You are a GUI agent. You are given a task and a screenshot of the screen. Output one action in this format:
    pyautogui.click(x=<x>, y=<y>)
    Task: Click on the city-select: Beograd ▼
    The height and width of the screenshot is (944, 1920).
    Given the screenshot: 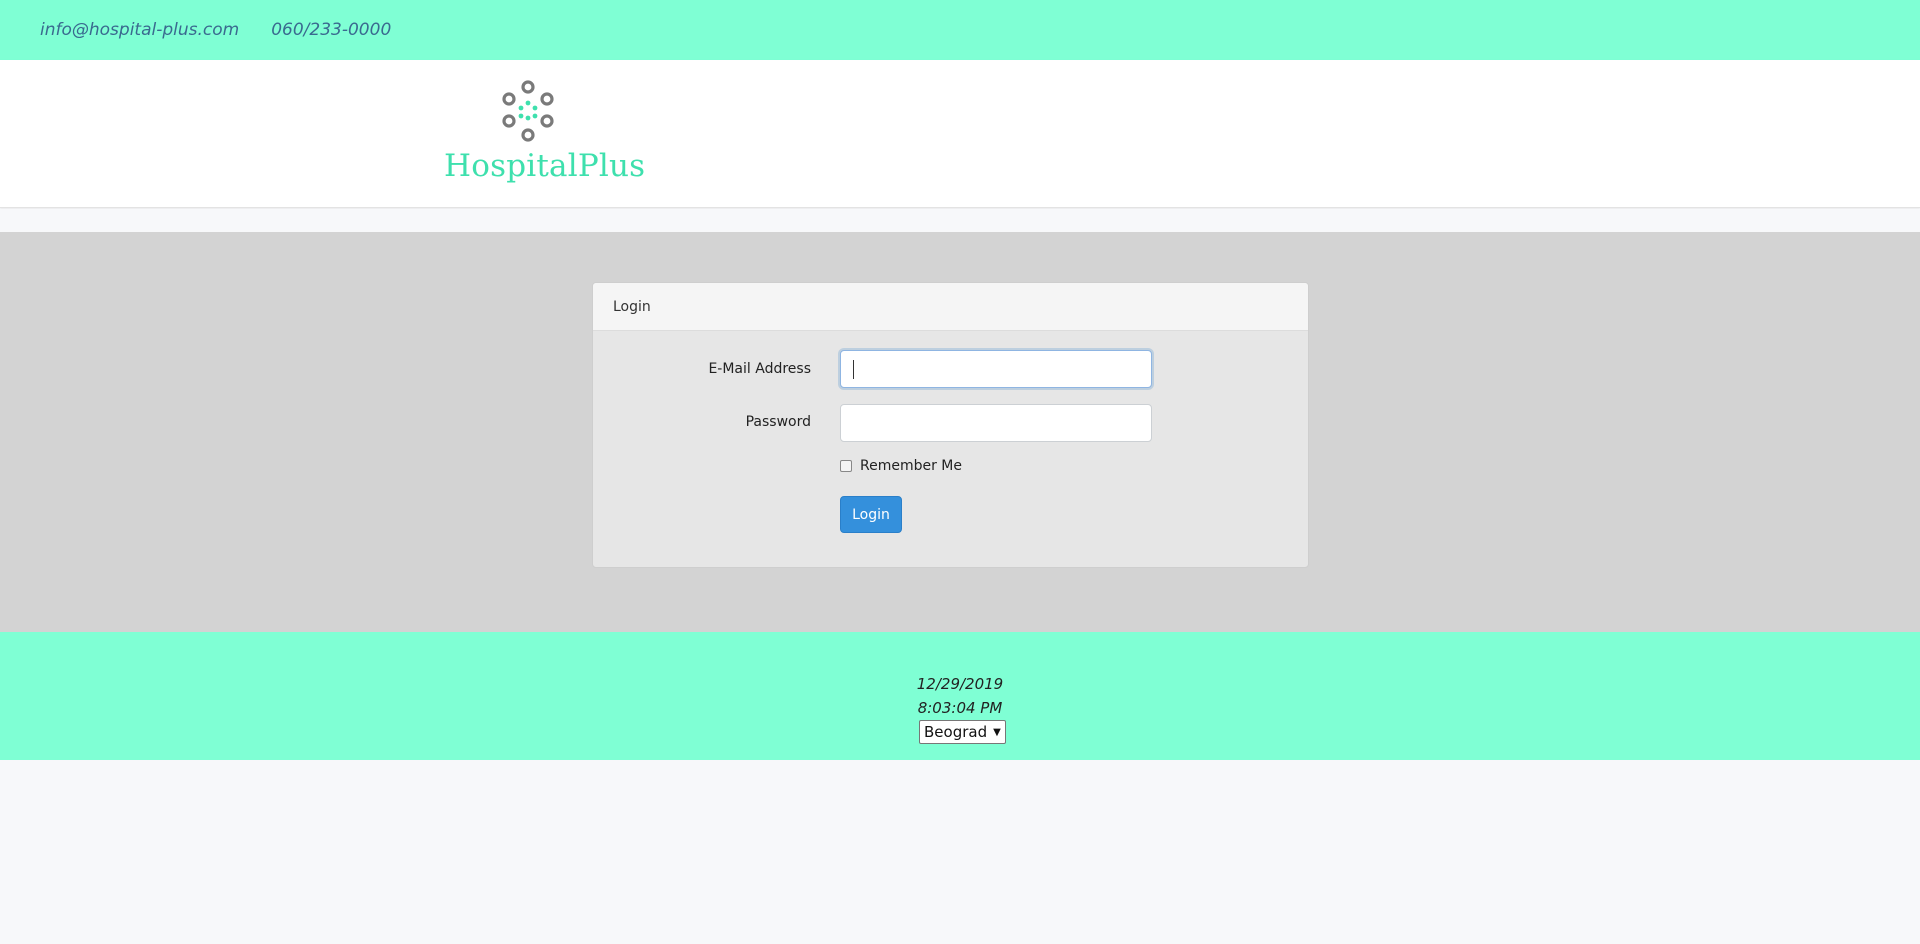 What is the action you would take?
    pyautogui.click(x=962, y=732)
    